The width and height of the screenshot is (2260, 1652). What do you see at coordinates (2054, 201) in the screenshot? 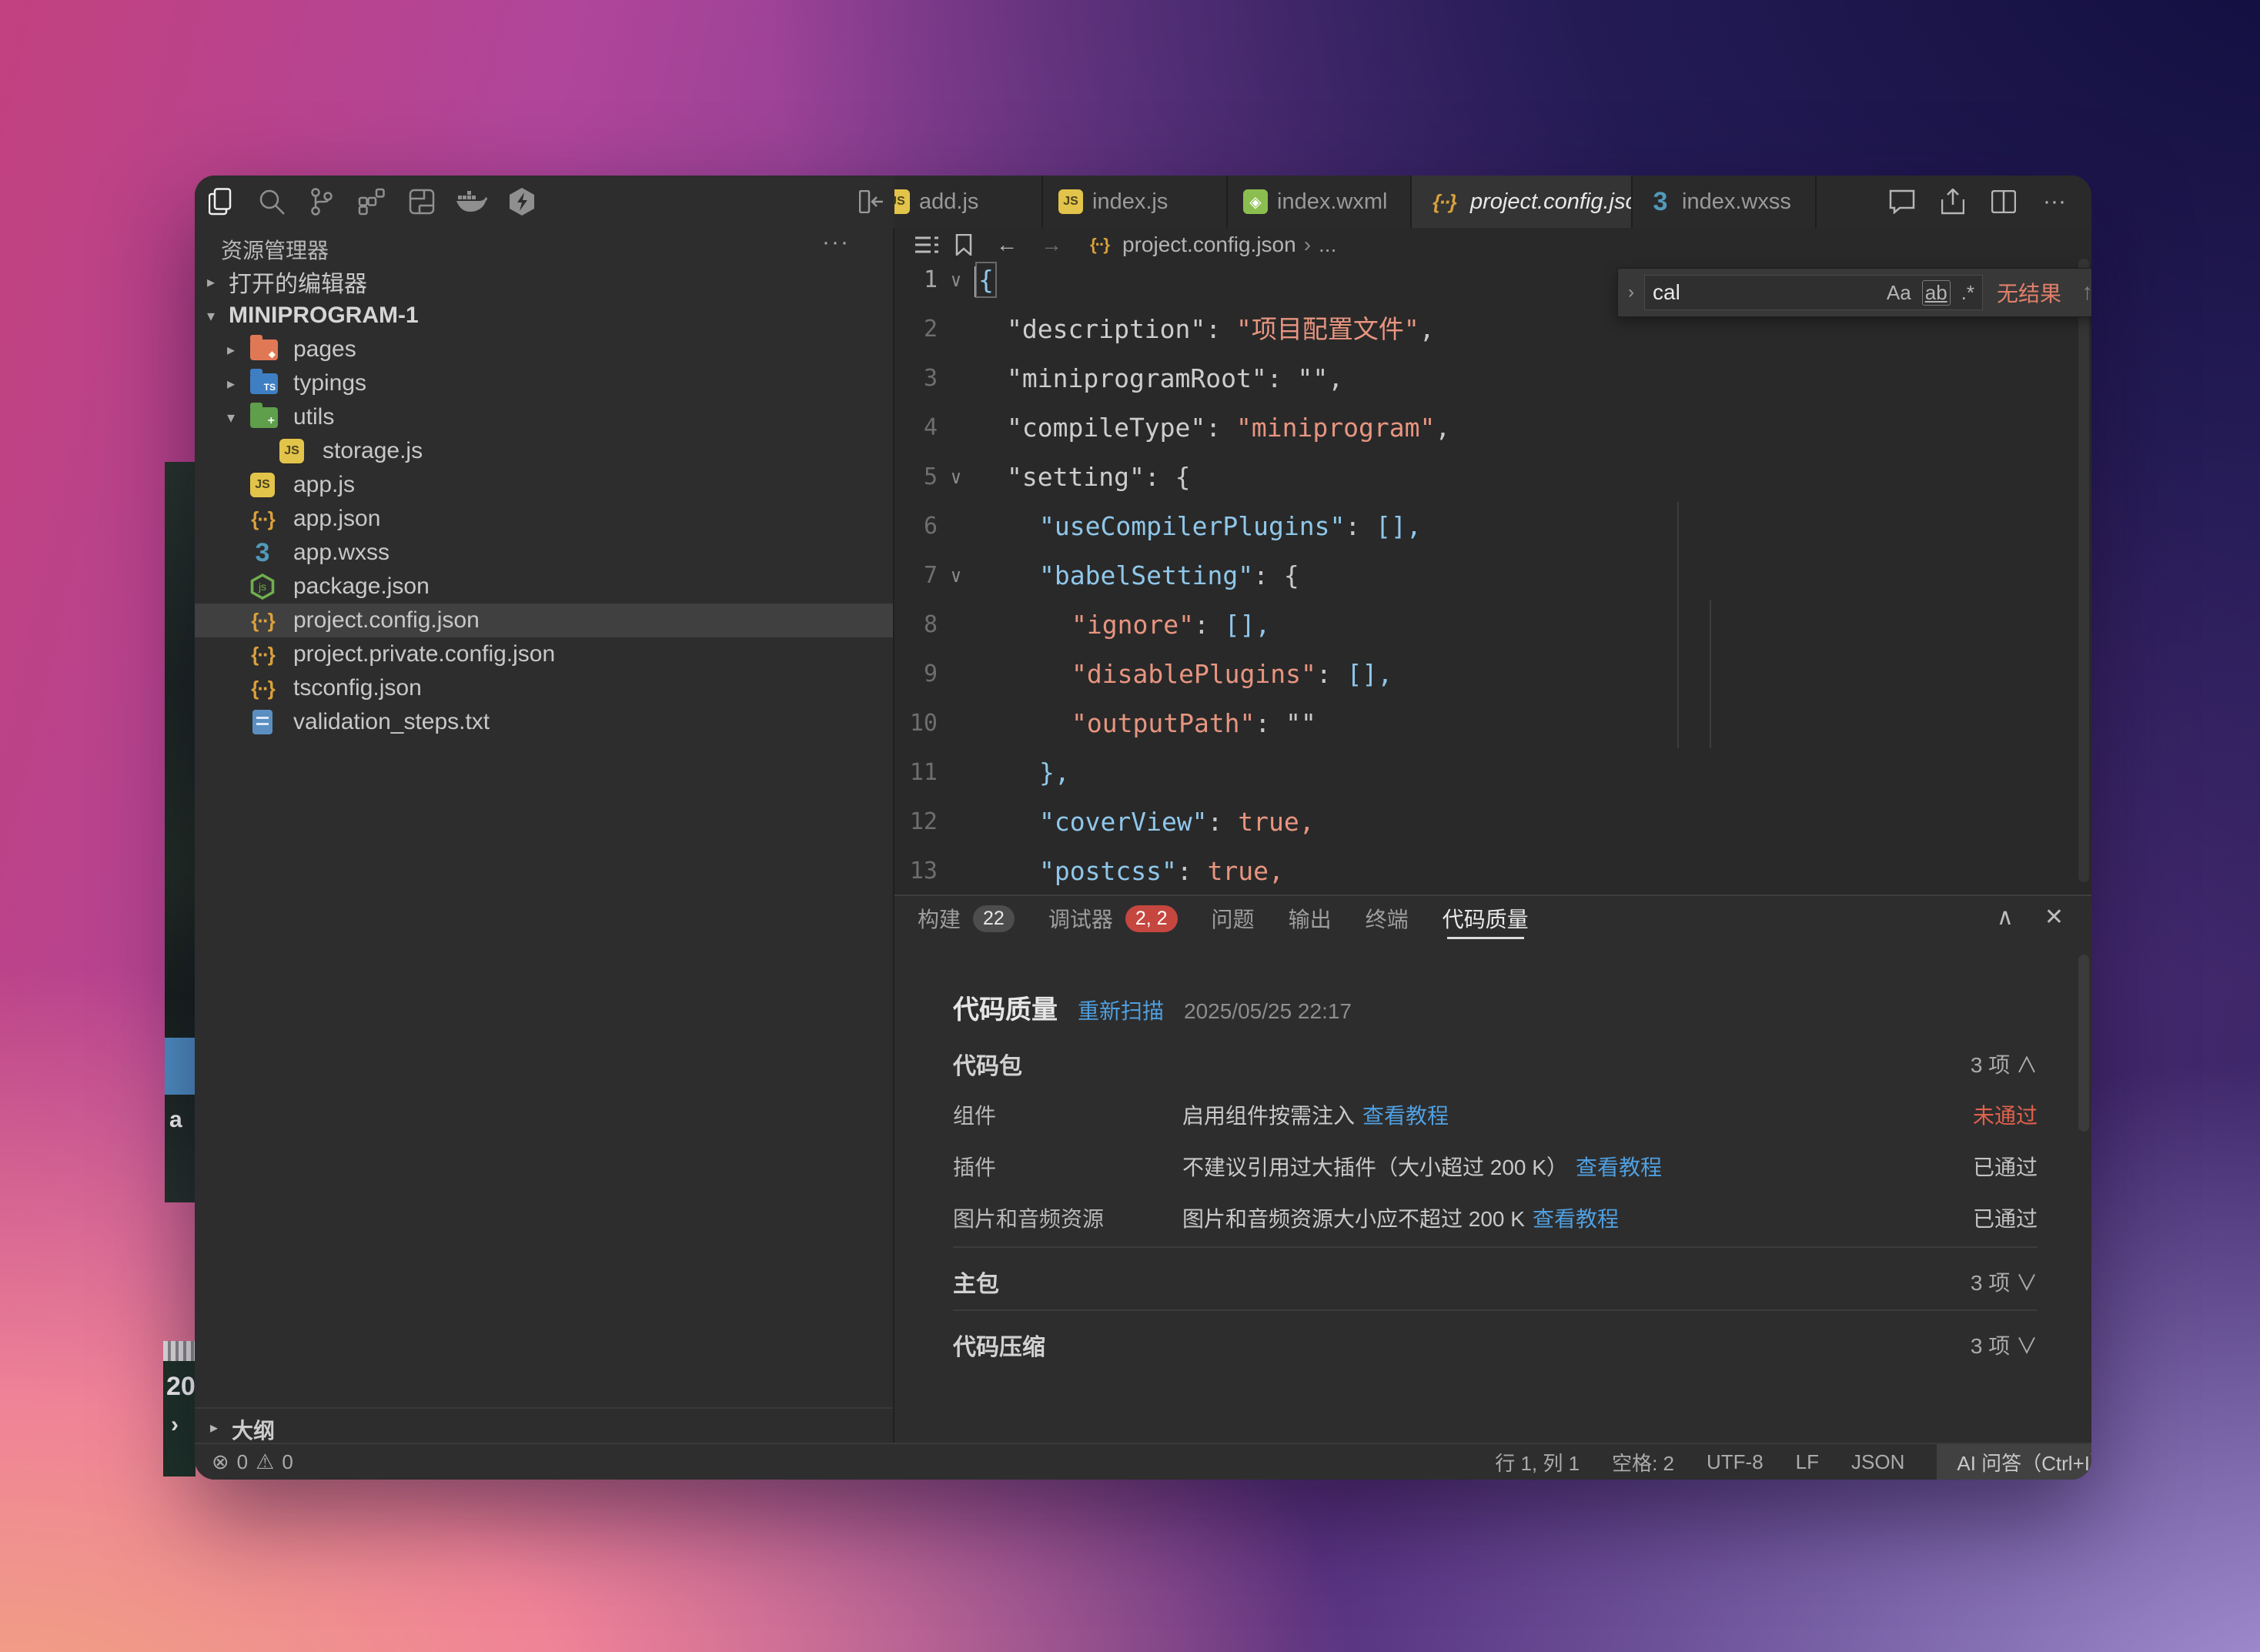
I see `more-icon: ···` at bounding box center [2054, 201].